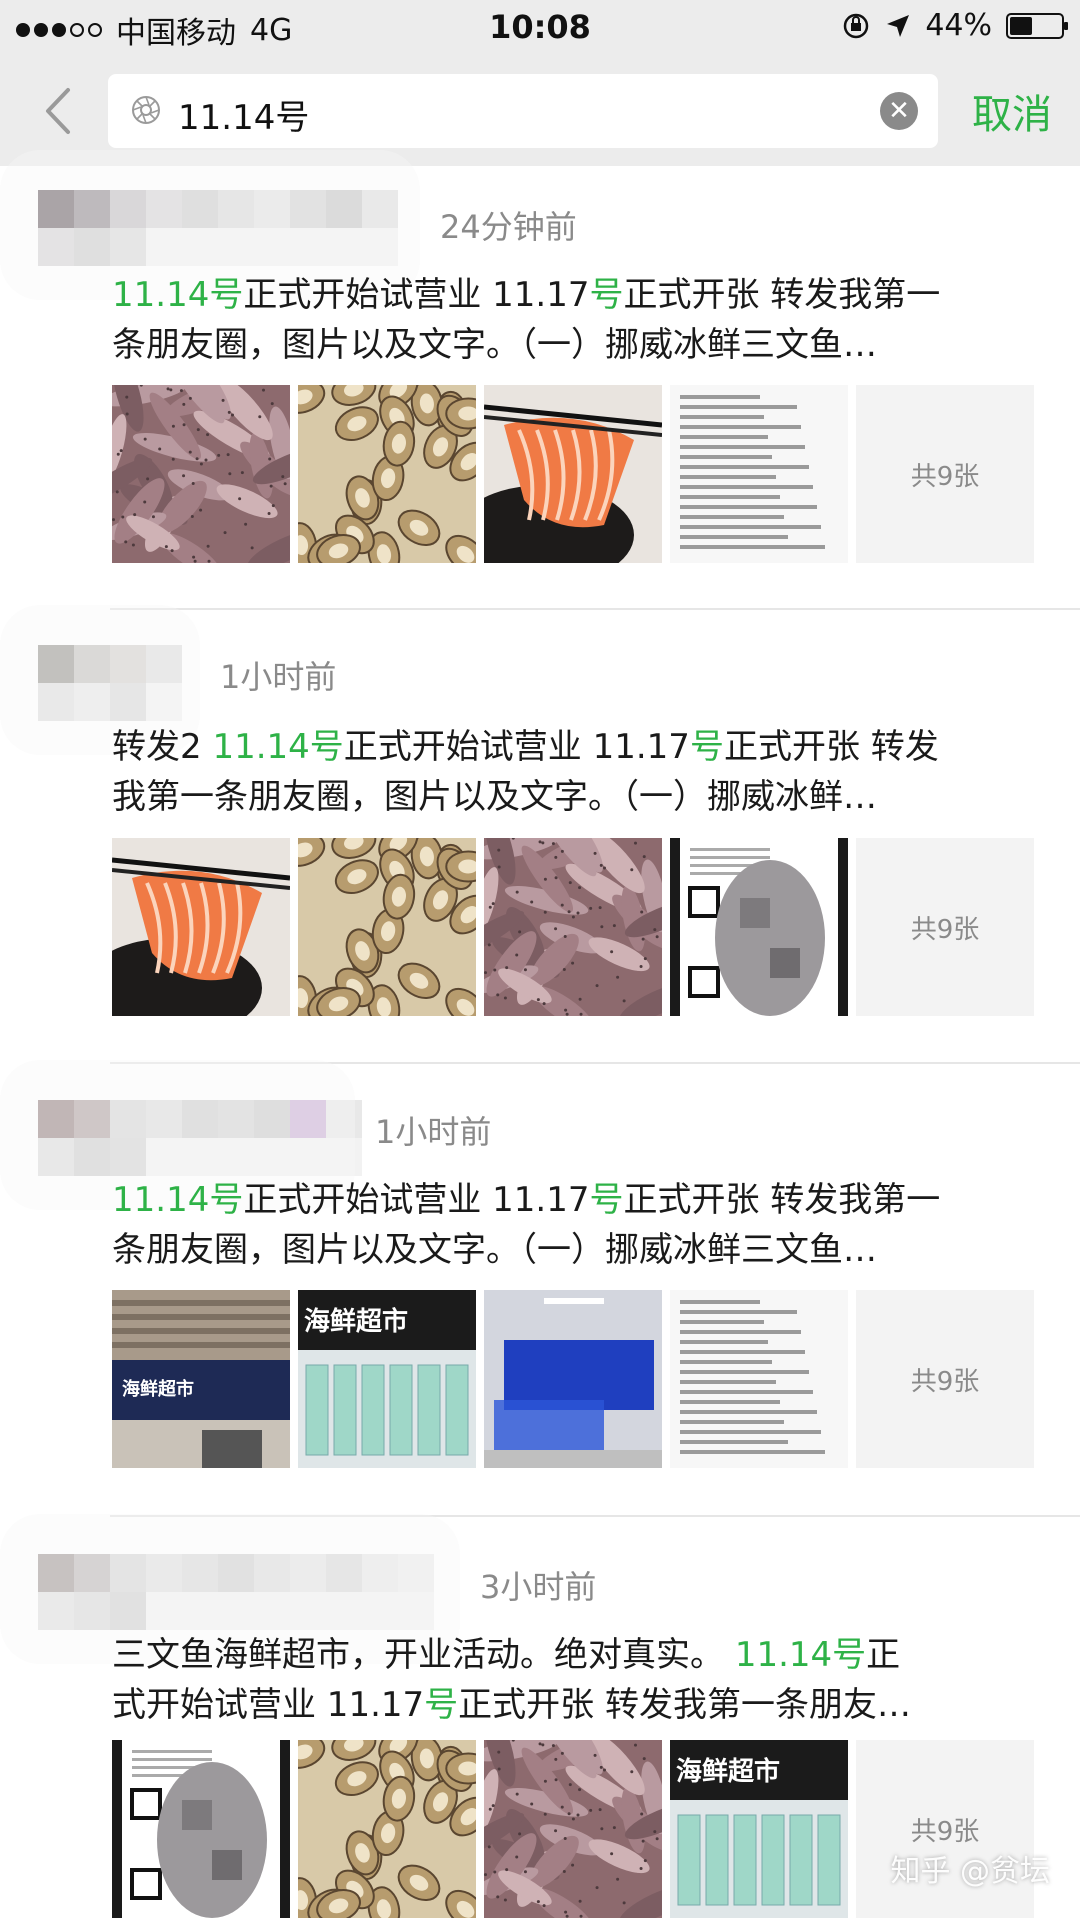  I want to click on watermark: 知乎 @贫坛, so click(970, 1871).